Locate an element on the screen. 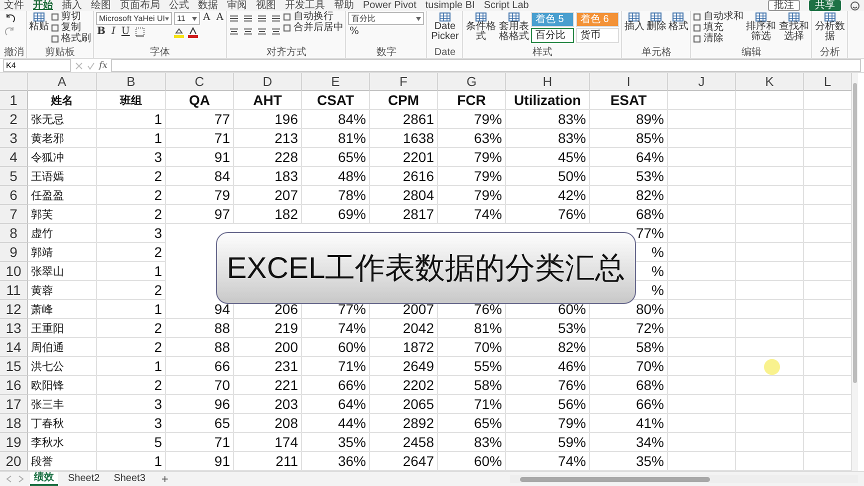  row-header: 3 is located at coordinates (14, 138).